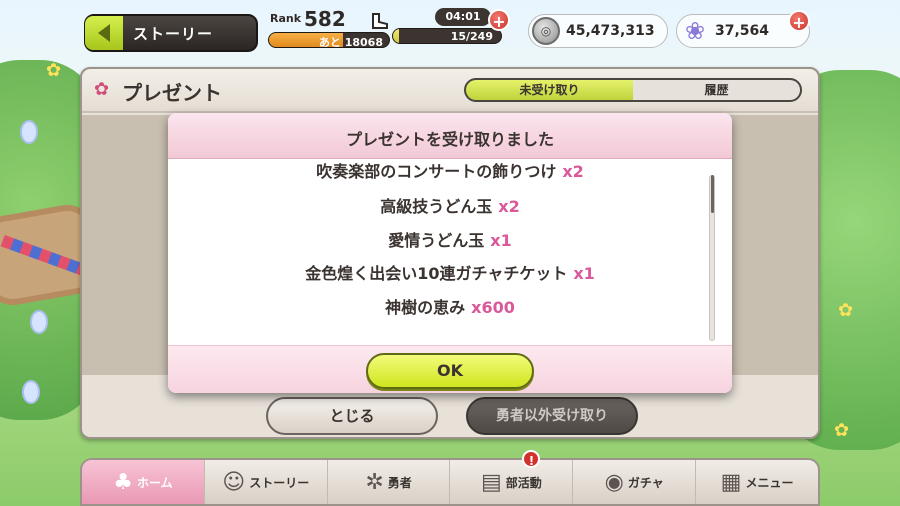 The height and width of the screenshot is (506, 900). I want to click on rank-value: 582, so click(325, 19).